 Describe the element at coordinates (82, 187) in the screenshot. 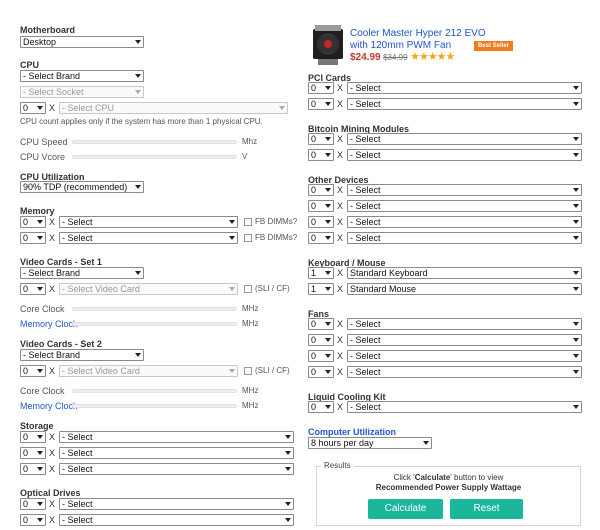

I see `cpu-utilization-select: 90% TDP (recommended)` at that location.